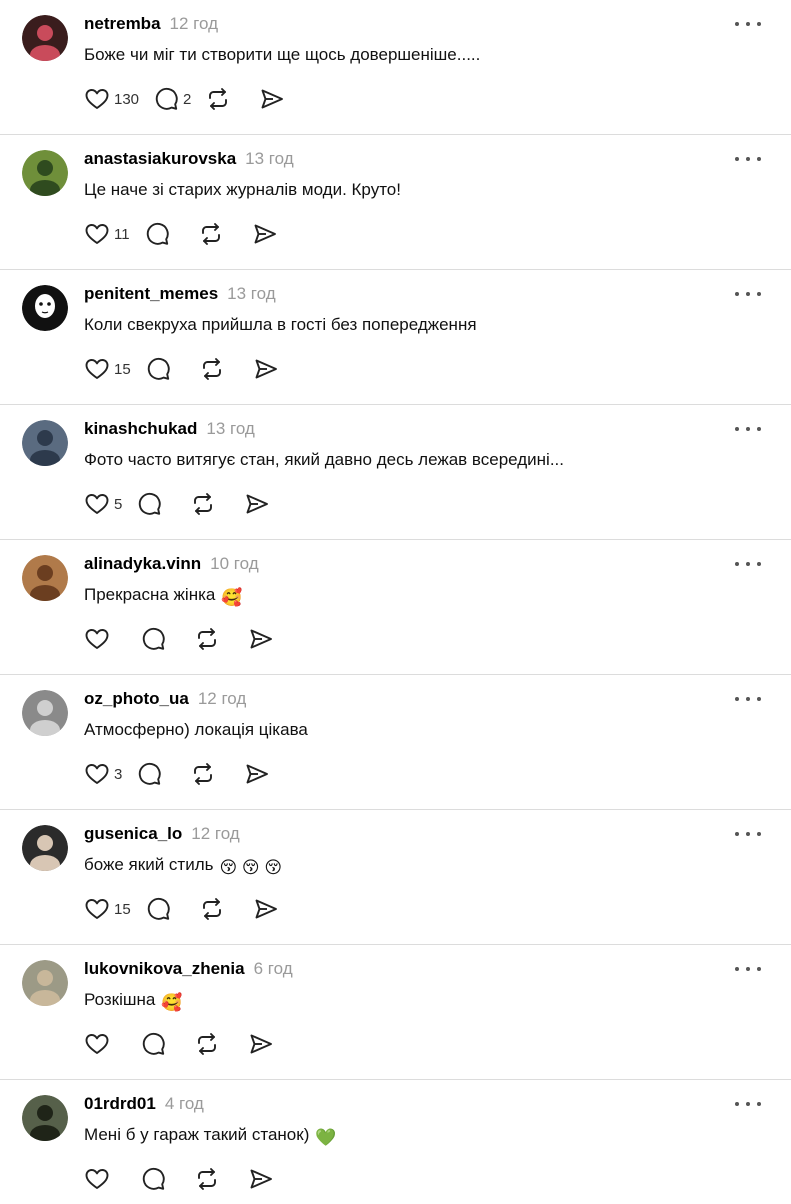 Image resolution: width=791 pixels, height=1204 pixels. What do you see at coordinates (122, 24) in the screenshot?
I see `username: netremba` at bounding box center [122, 24].